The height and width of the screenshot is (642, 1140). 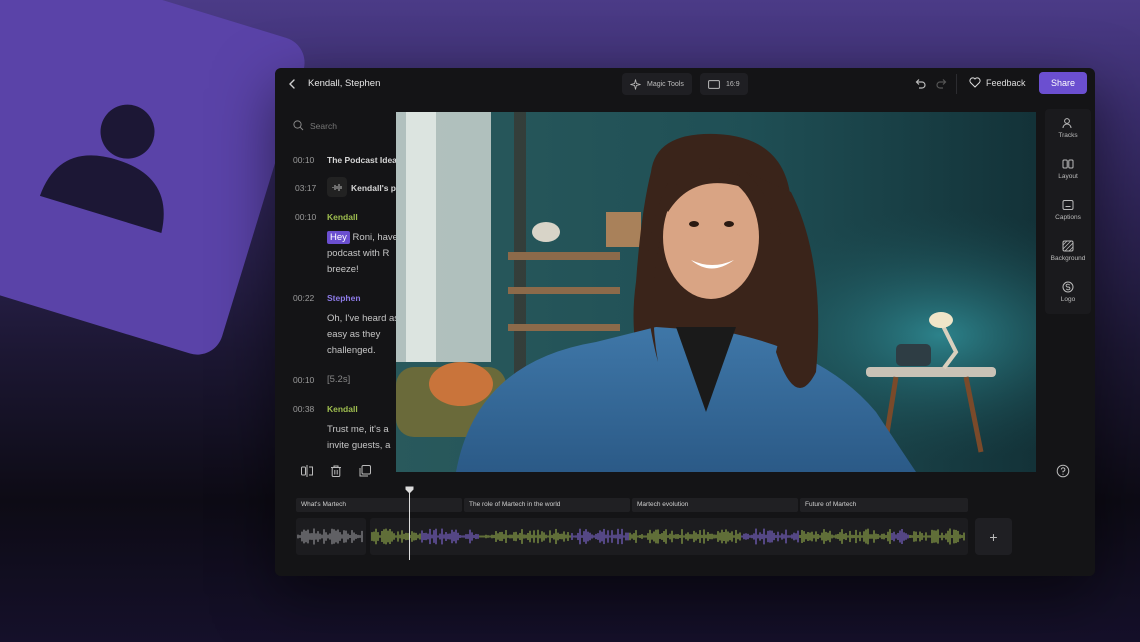 I want to click on silence-marker: [5.2s], so click(x=367, y=380).